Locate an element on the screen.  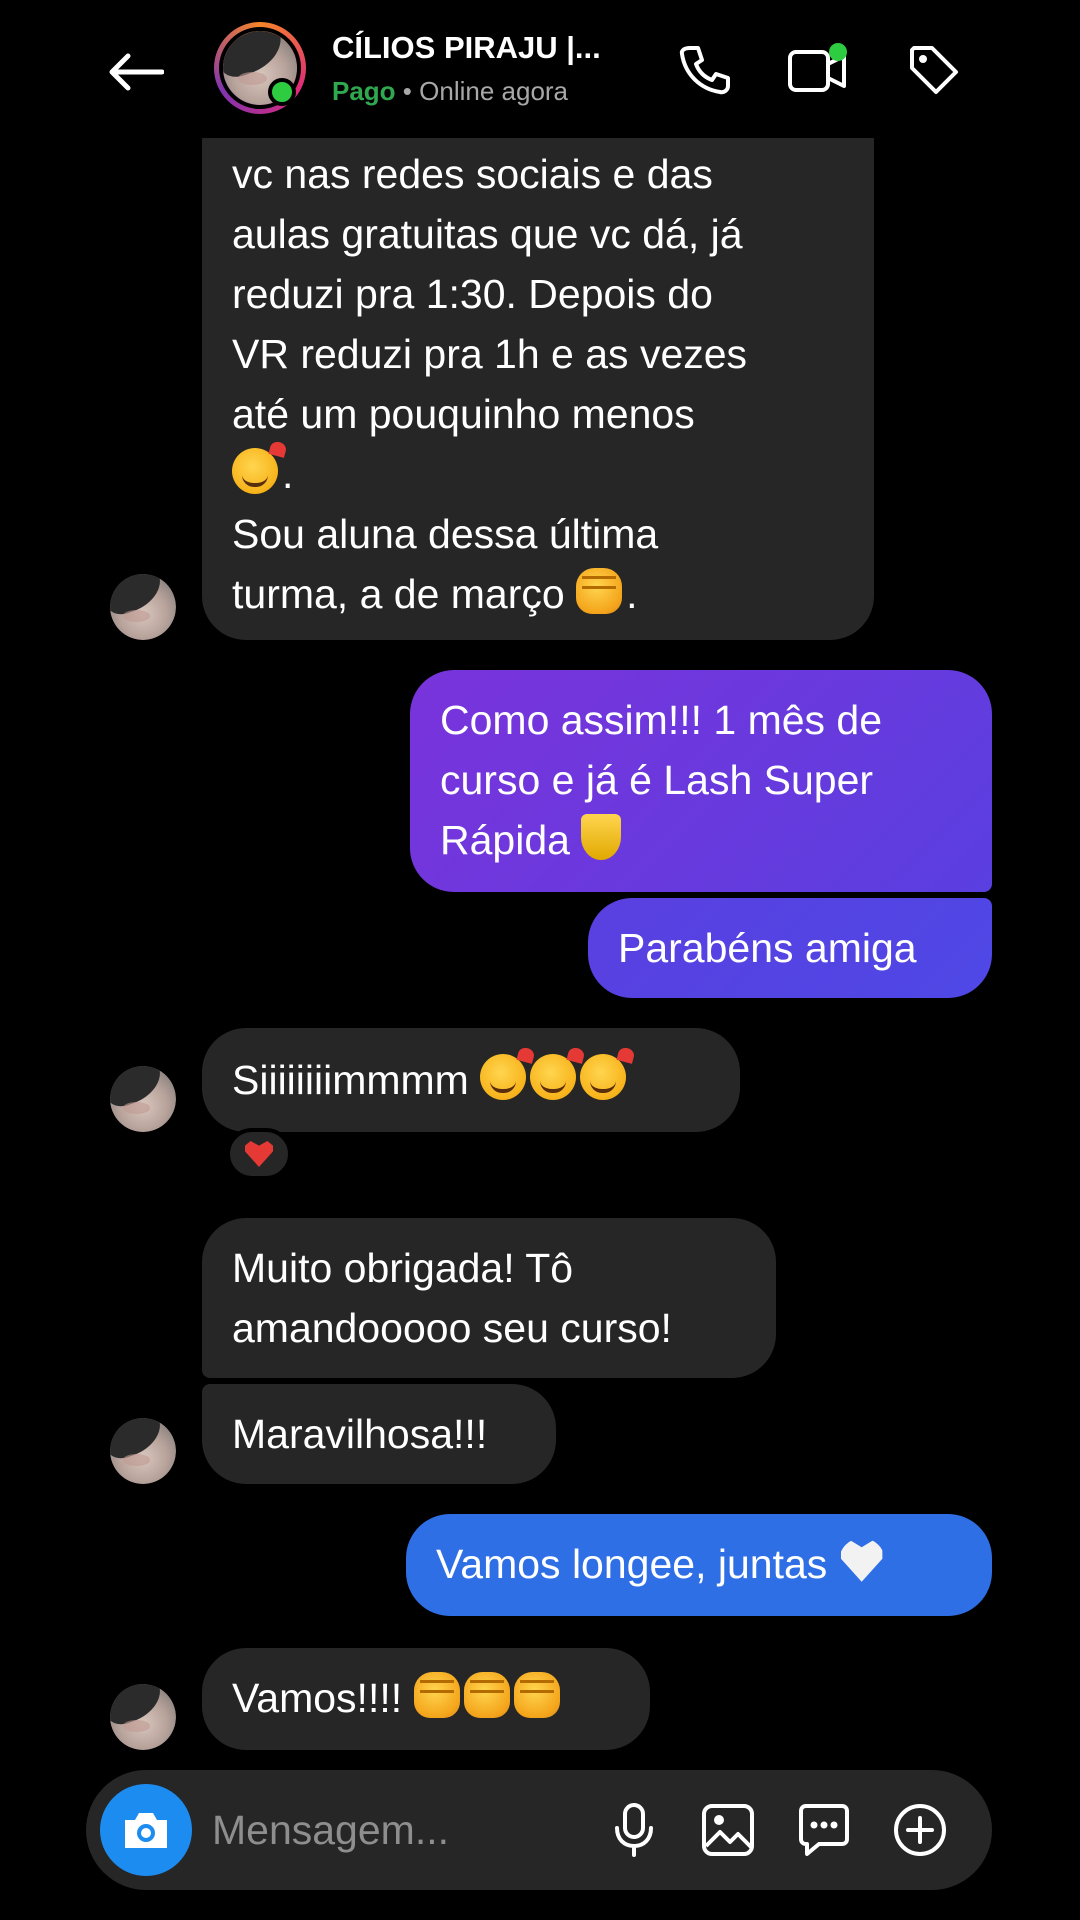
trophy-icon is located at coordinates (601, 837).